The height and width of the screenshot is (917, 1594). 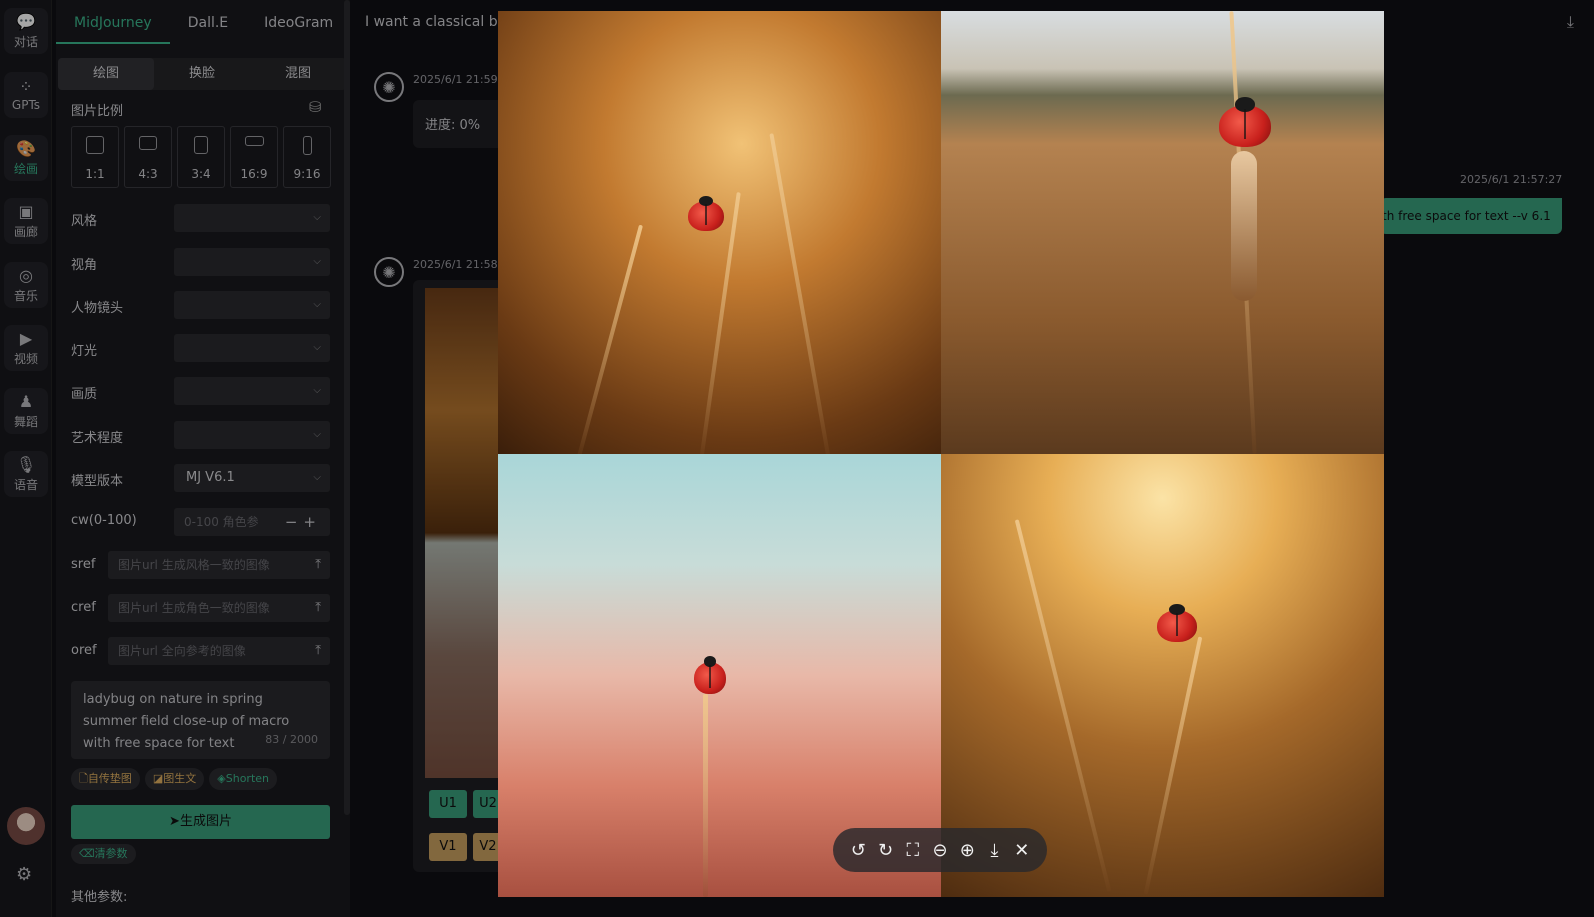 I want to click on zoom-out-icon: ⊖, so click(x=940, y=850).